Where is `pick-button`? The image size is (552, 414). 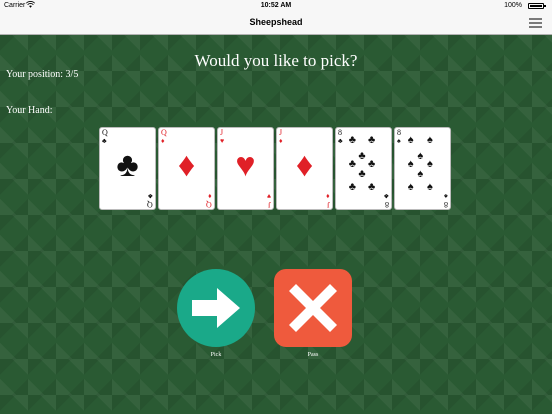 pick-button is located at coordinates (216, 308).